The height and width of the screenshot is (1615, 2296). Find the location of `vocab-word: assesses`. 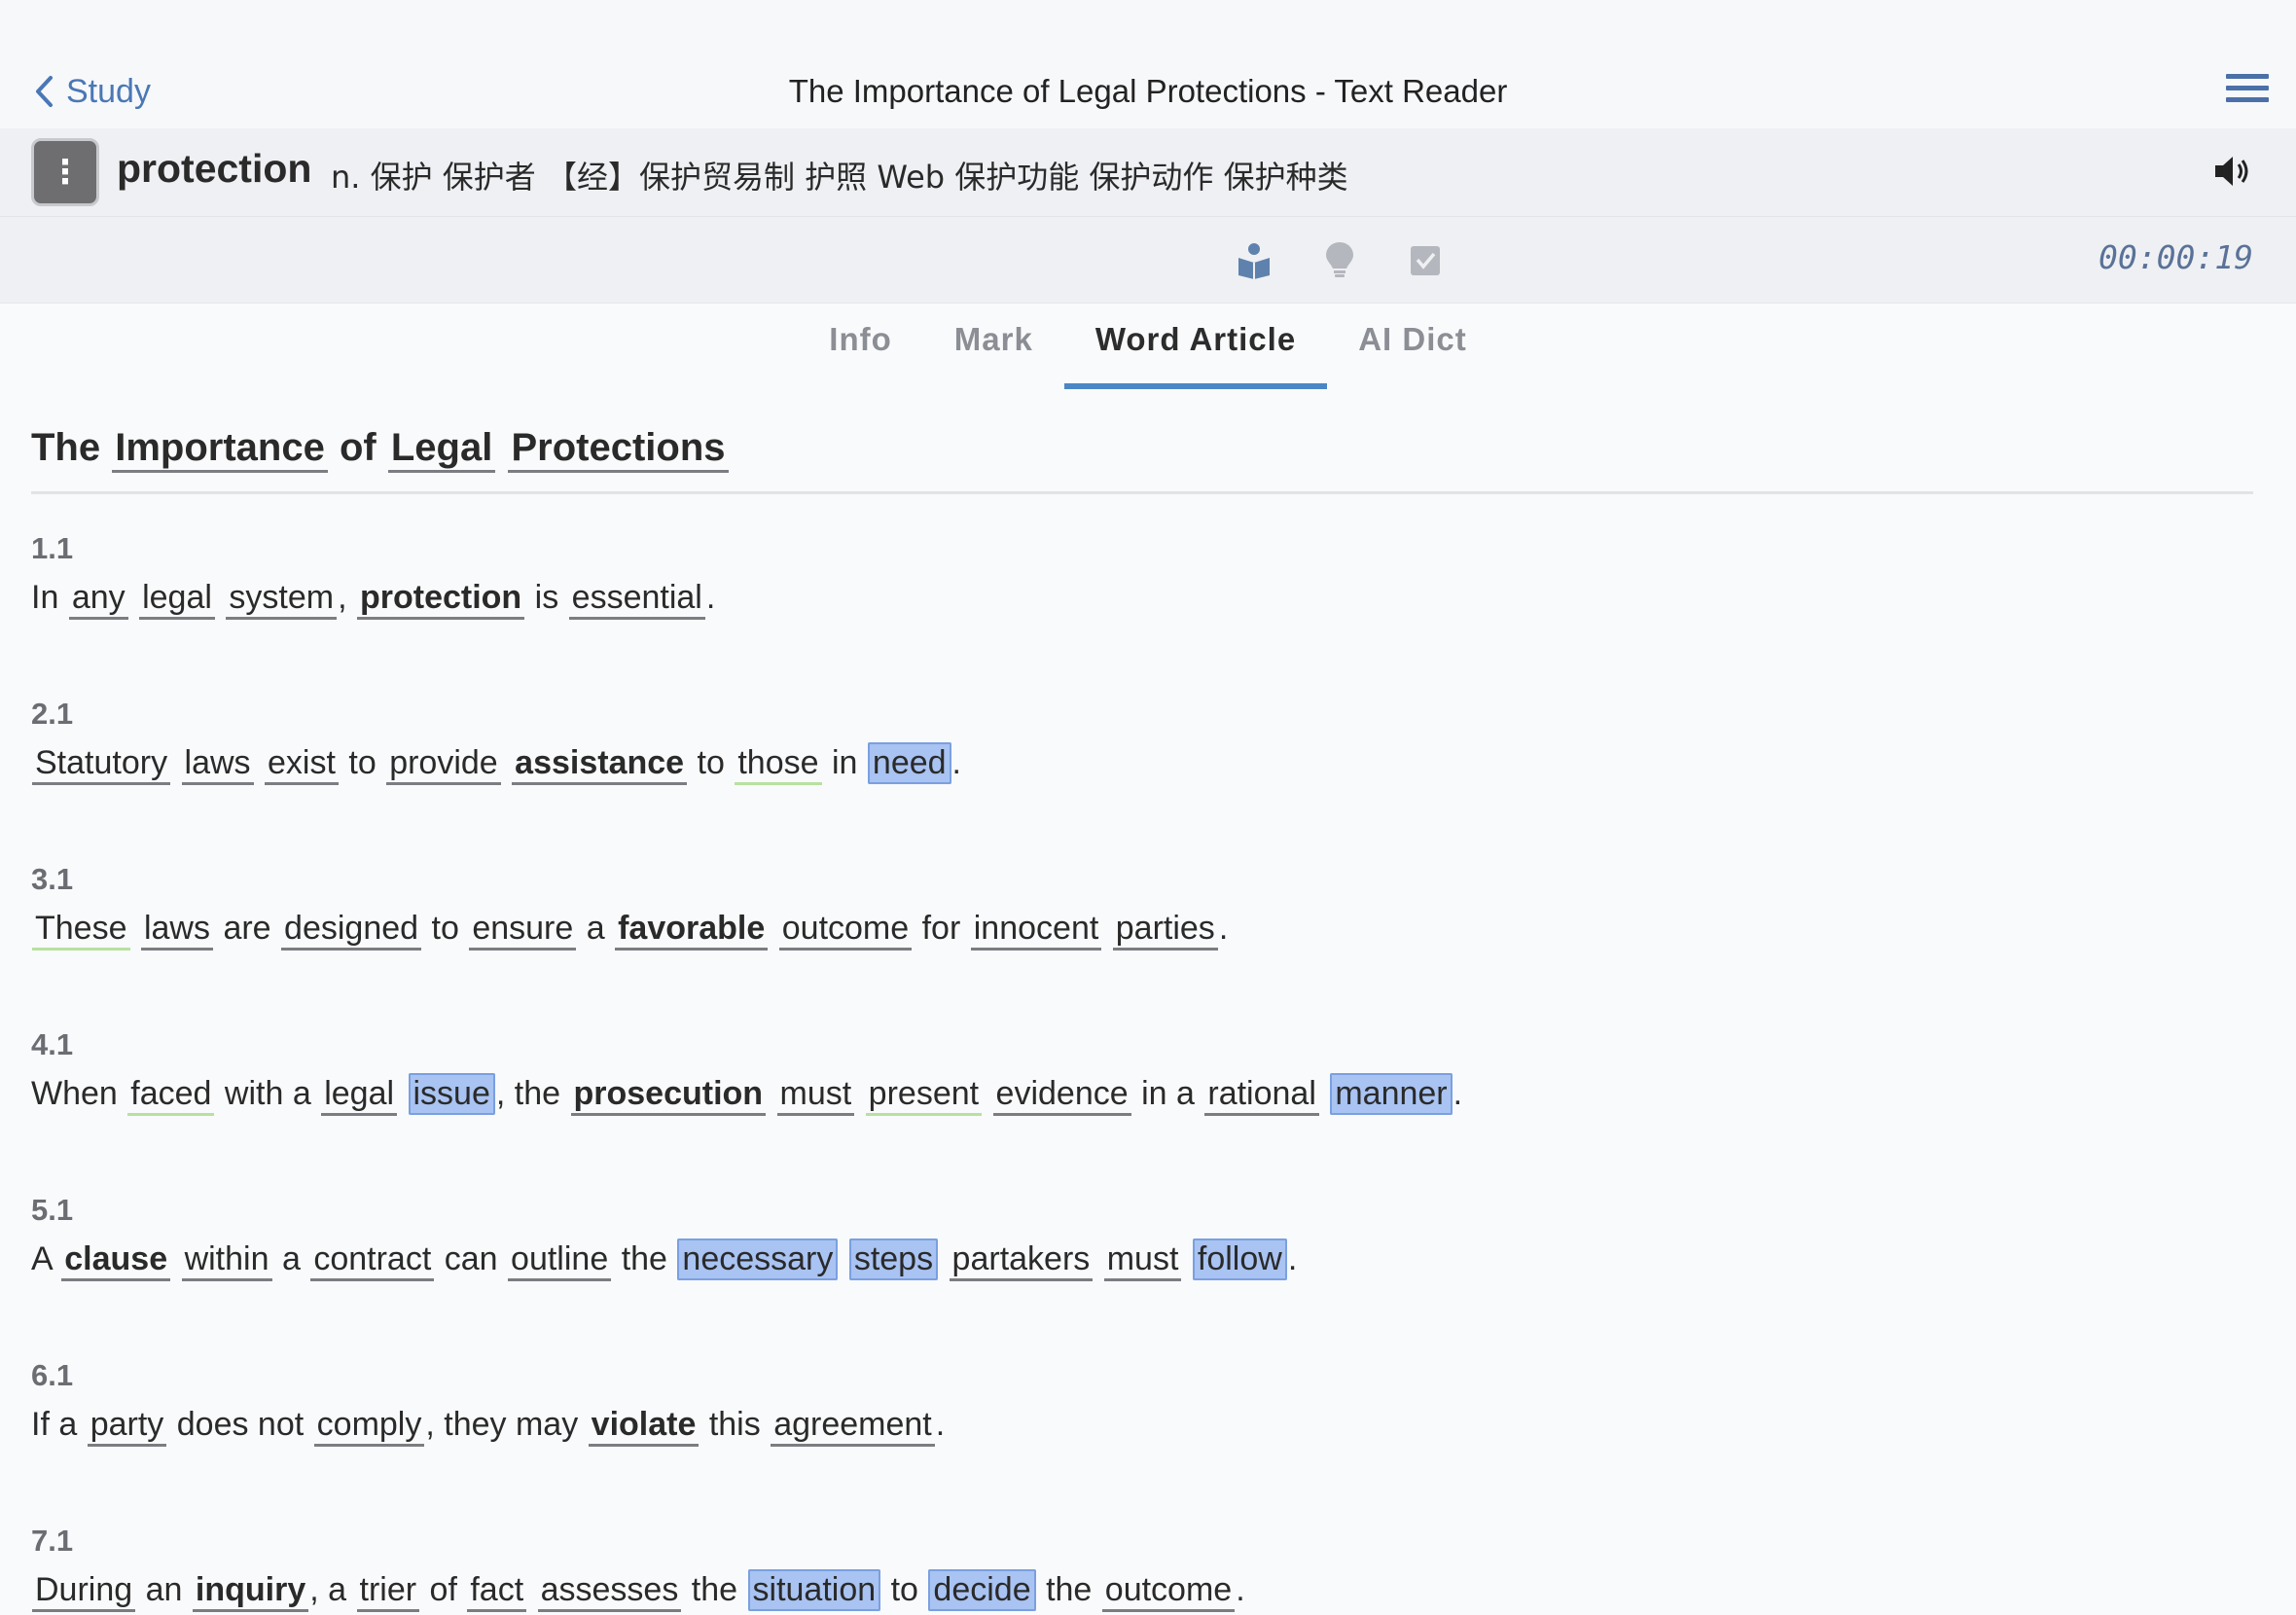

vocab-word: assesses is located at coordinates (609, 1592).